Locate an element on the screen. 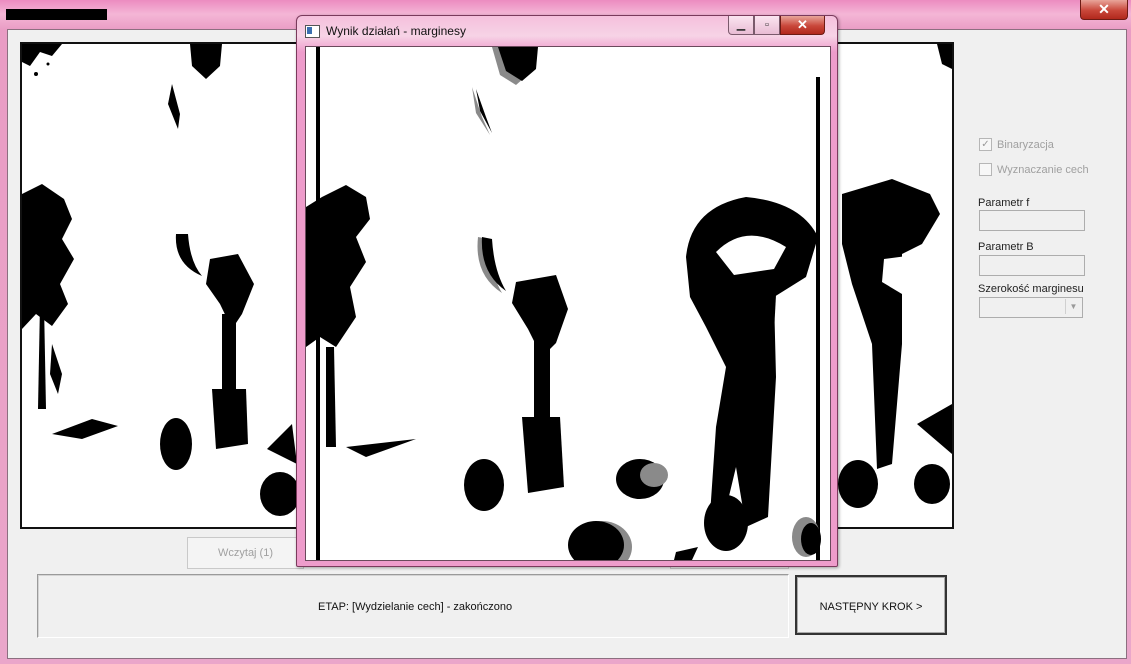 This screenshot has width=1131, height=664. redacted-window-title is located at coordinates (56, 14).